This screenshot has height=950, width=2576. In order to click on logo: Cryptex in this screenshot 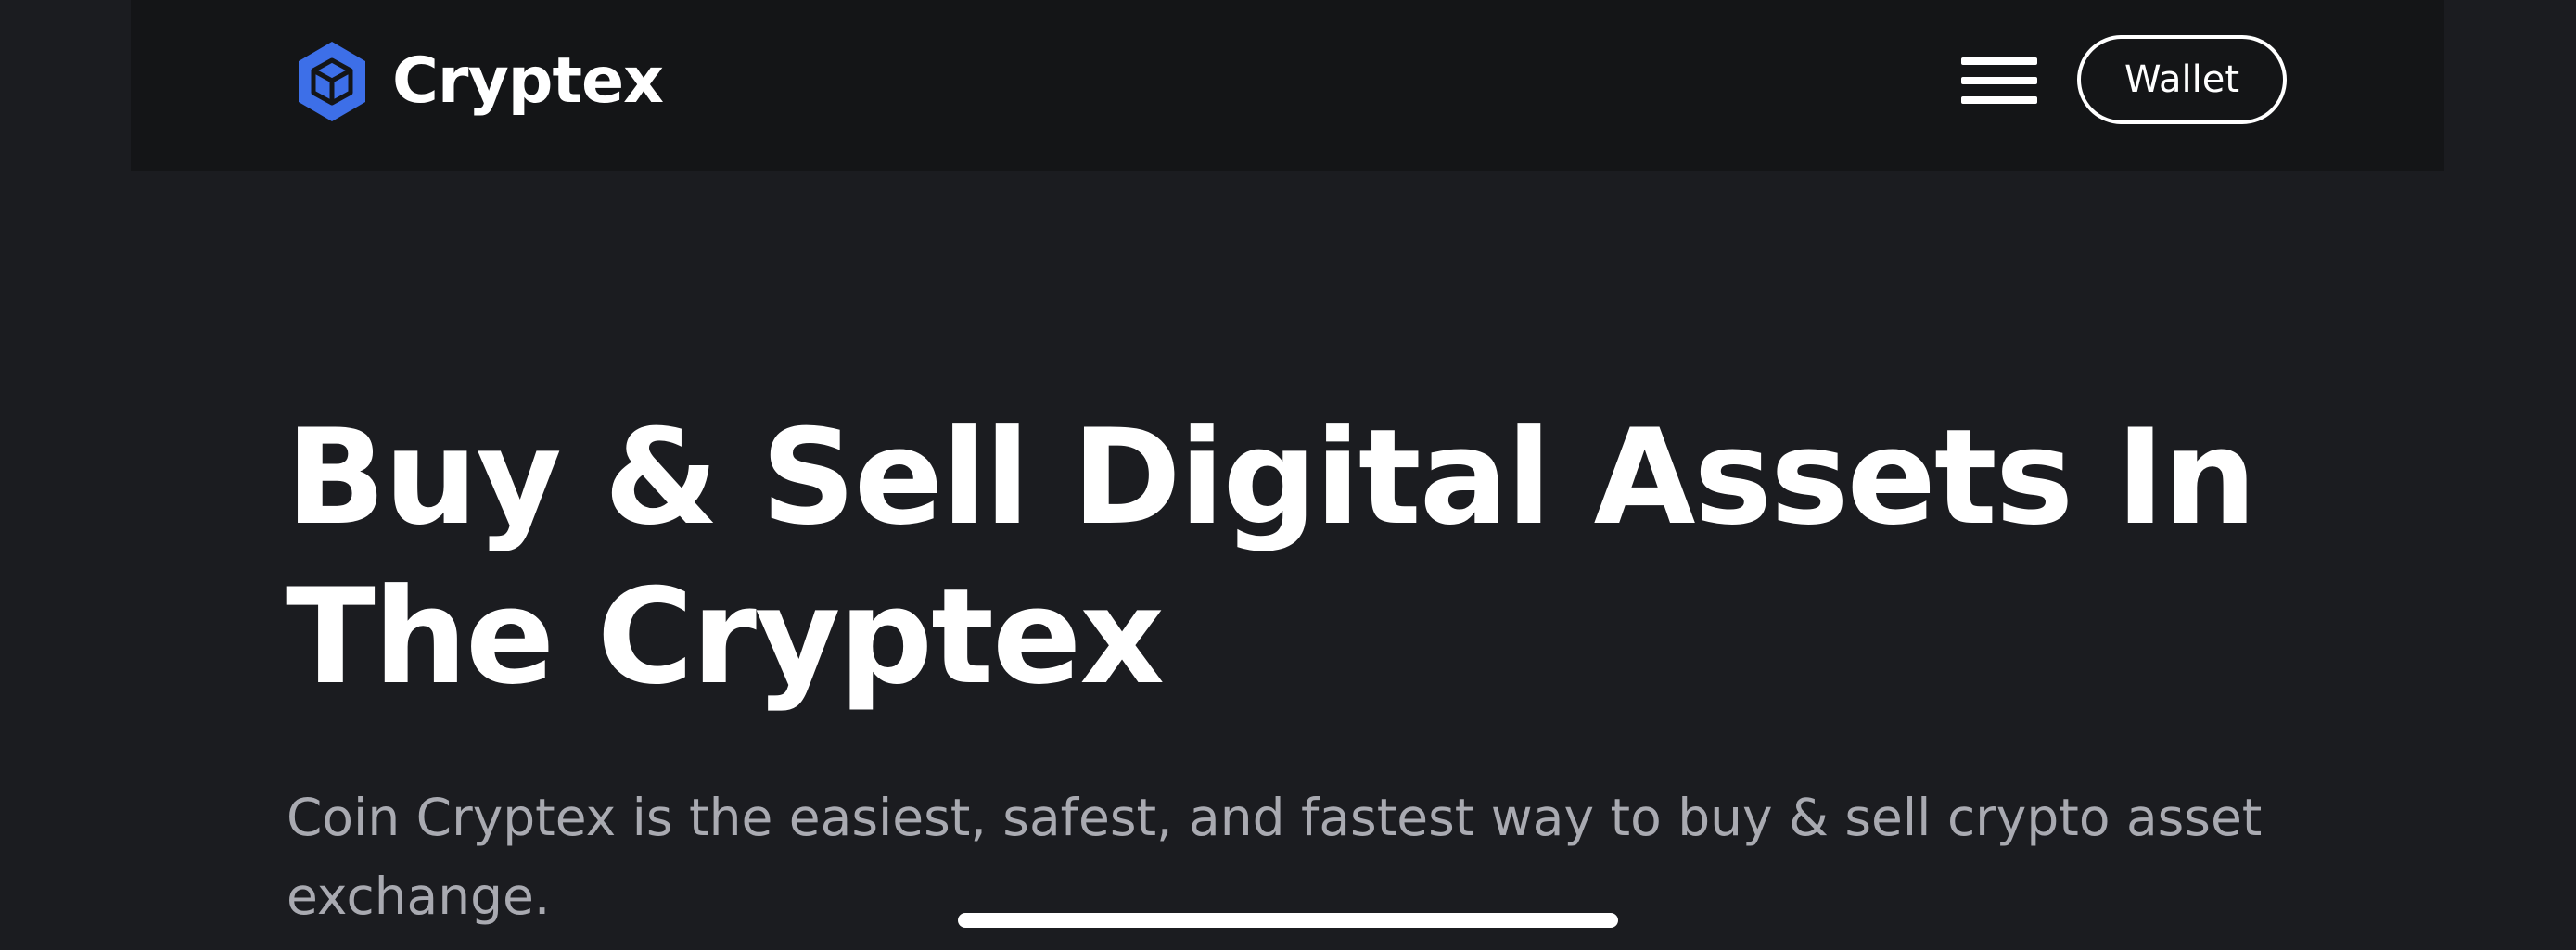, I will do `click(479, 82)`.